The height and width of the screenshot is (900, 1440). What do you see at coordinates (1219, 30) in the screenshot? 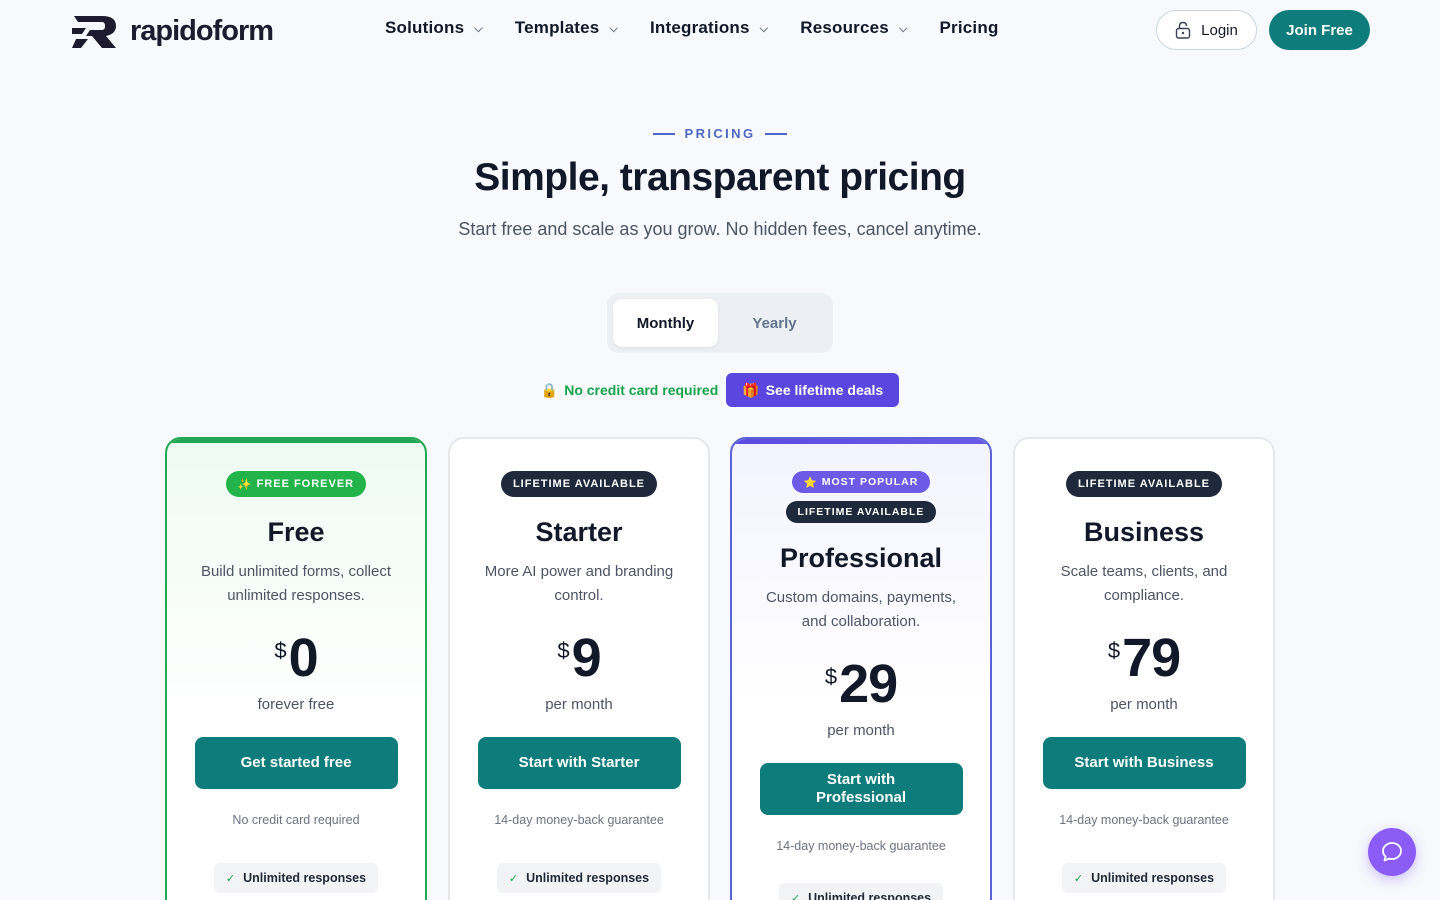
I see `login-label: Login` at bounding box center [1219, 30].